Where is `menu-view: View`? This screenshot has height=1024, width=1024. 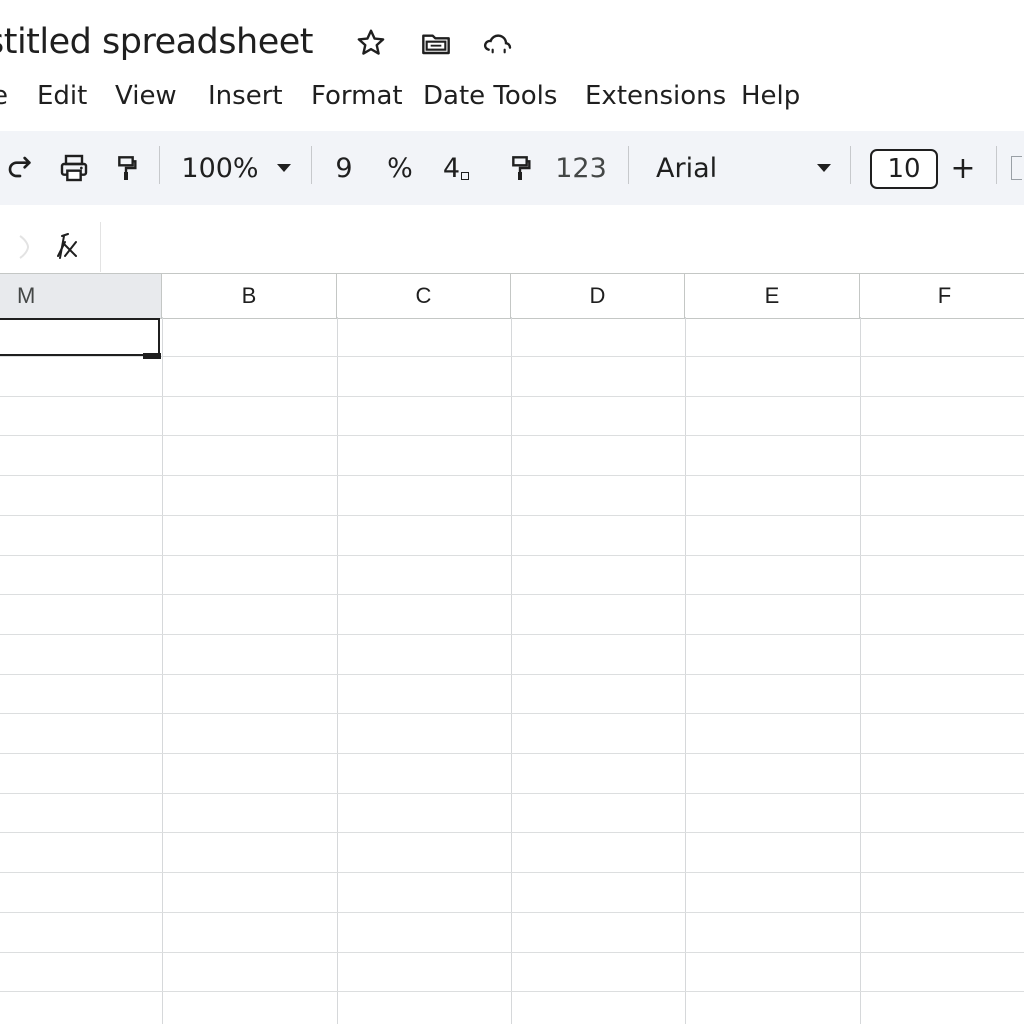 menu-view: View is located at coordinates (146, 96).